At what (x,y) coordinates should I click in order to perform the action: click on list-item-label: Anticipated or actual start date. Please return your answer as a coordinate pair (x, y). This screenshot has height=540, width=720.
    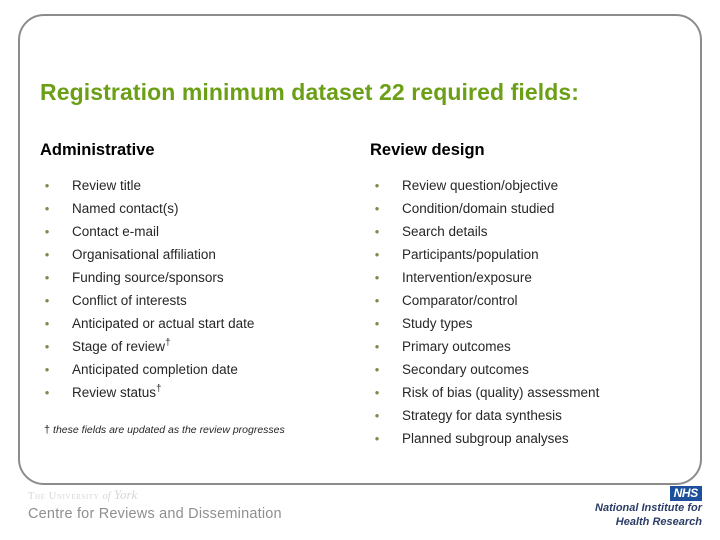
    Looking at the image, I should click on (163, 323).